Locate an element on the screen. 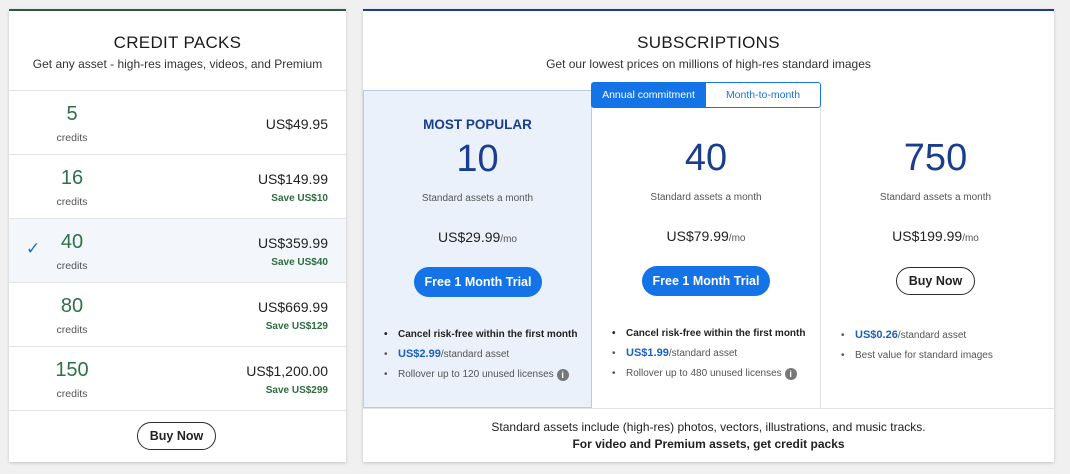 The width and height of the screenshot is (1070, 474). credit-packs-title: CREDIT PACKS is located at coordinates (177, 42).